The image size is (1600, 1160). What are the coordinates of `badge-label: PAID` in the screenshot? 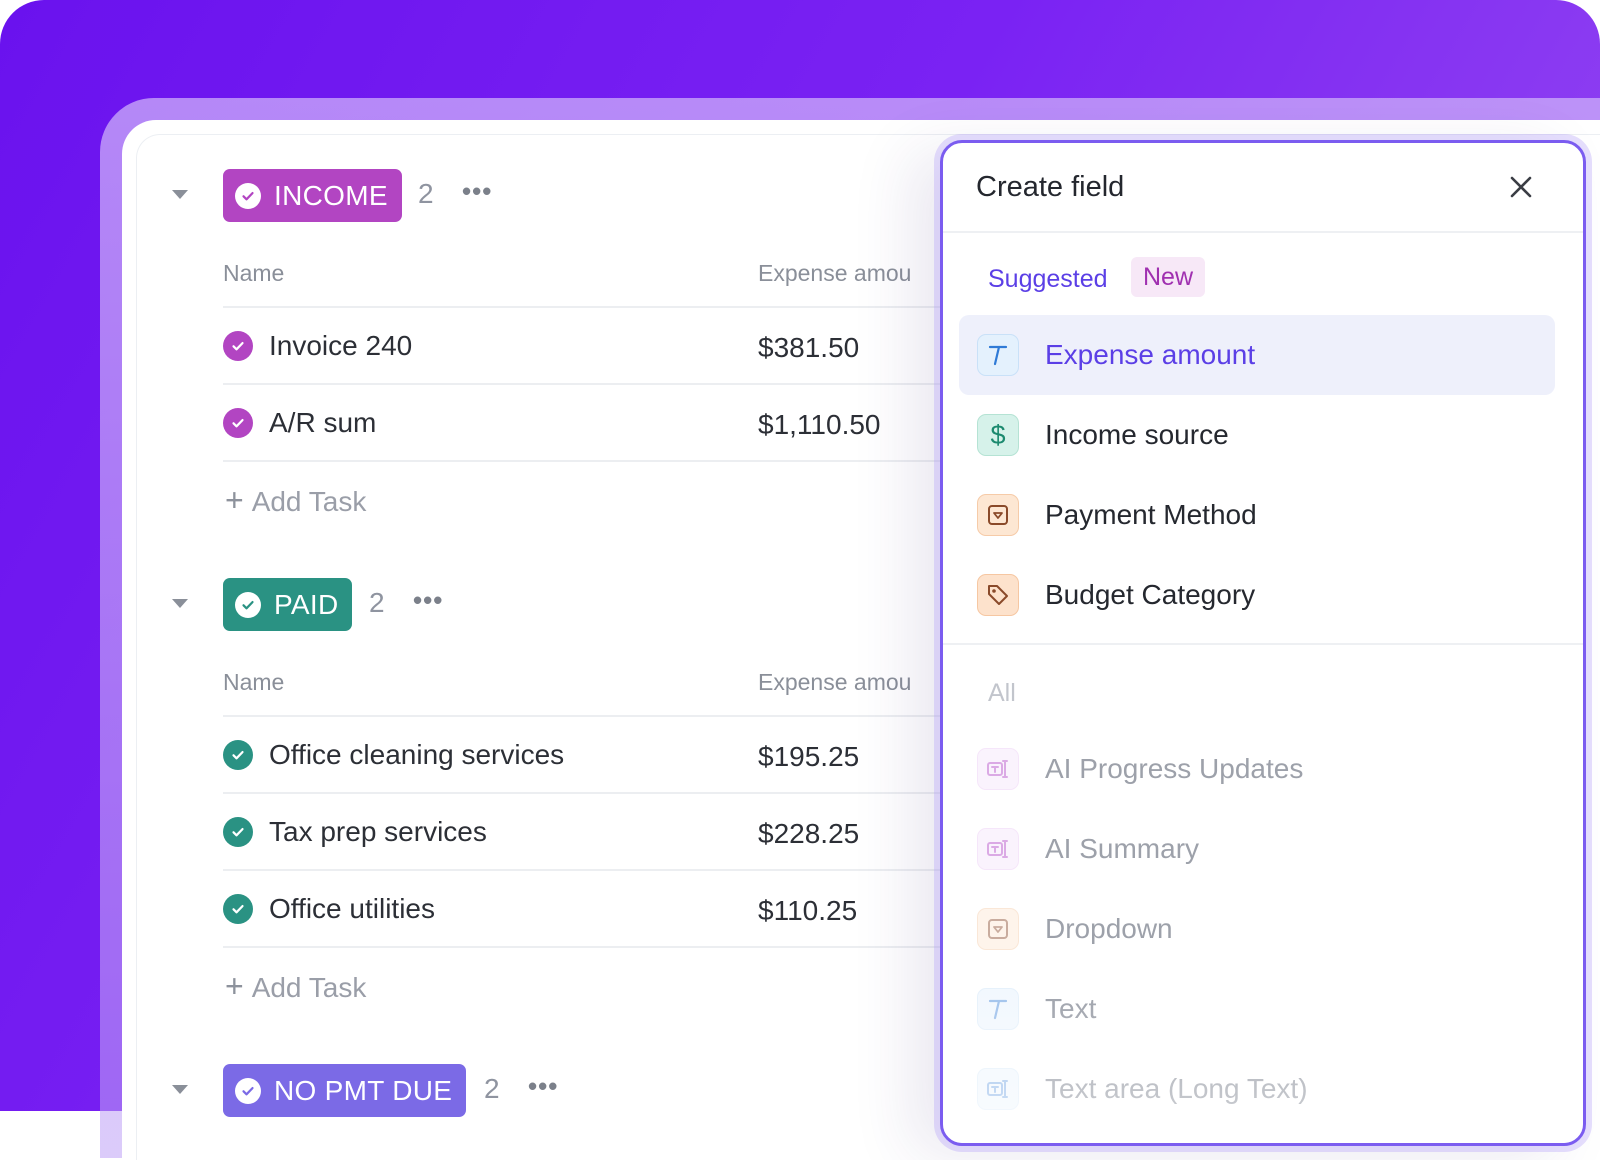 It's located at (306, 604).